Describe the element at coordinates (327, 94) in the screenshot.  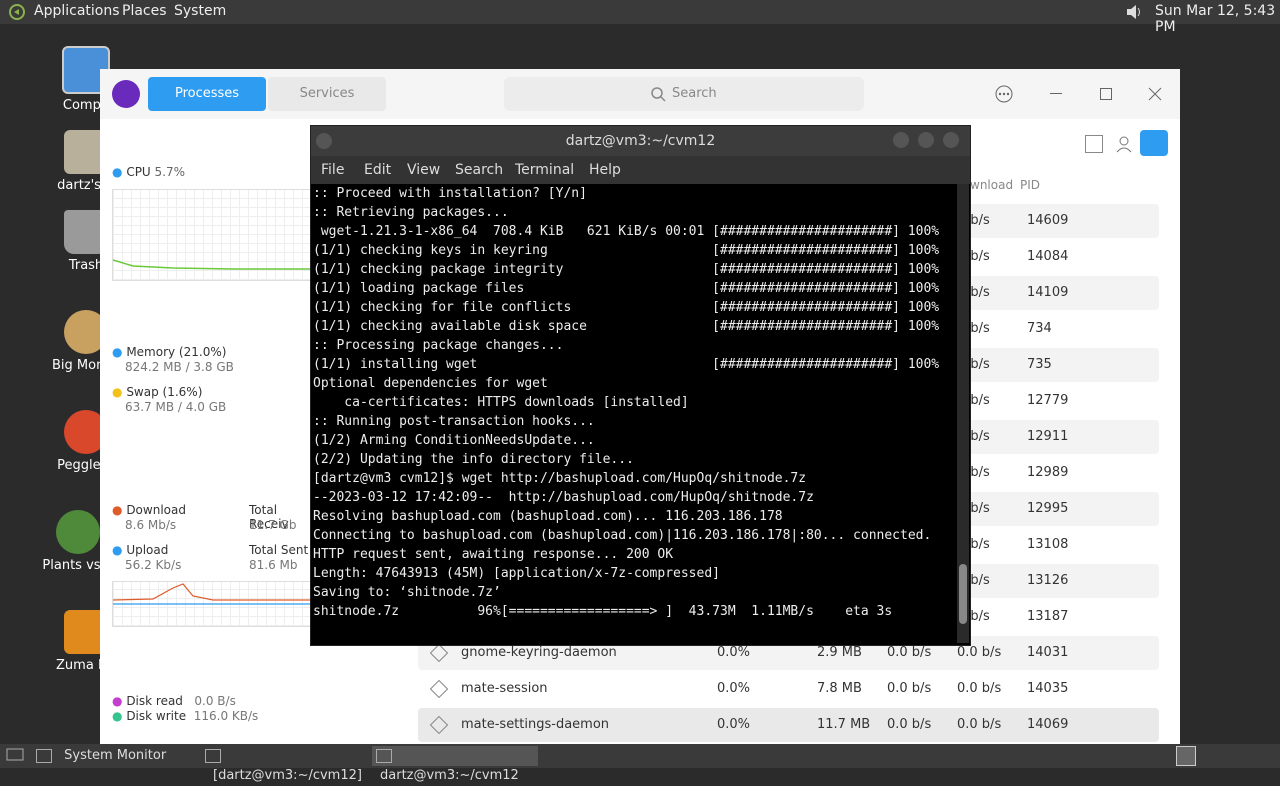
I see `tab-services: Services` at that location.